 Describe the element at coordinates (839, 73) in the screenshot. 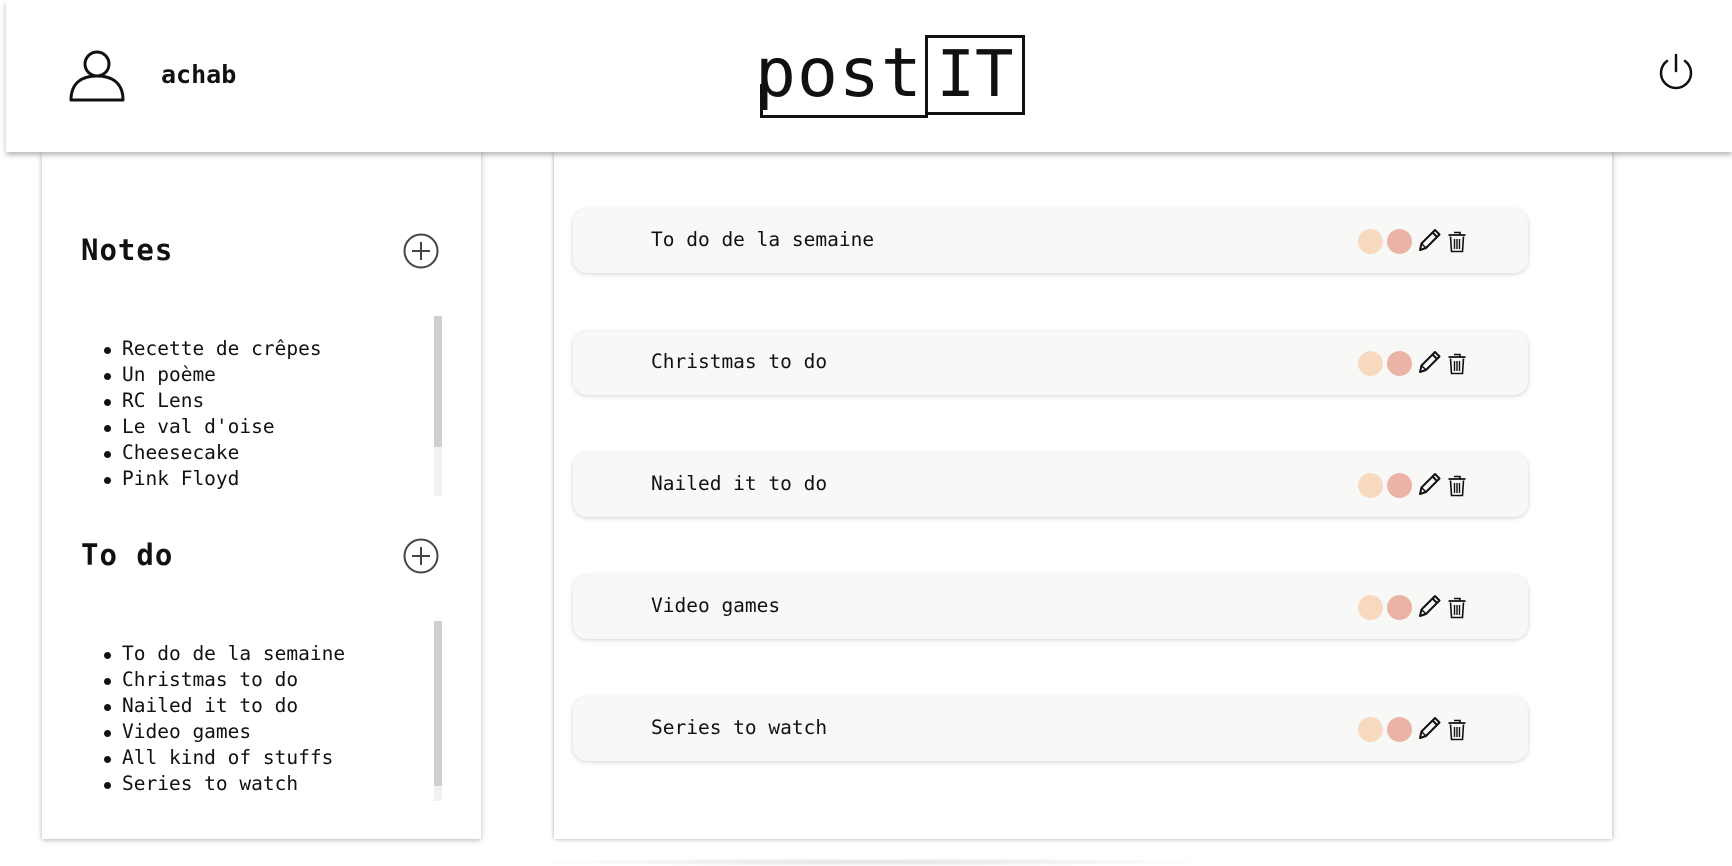

I see `logo-text-post: post` at that location.